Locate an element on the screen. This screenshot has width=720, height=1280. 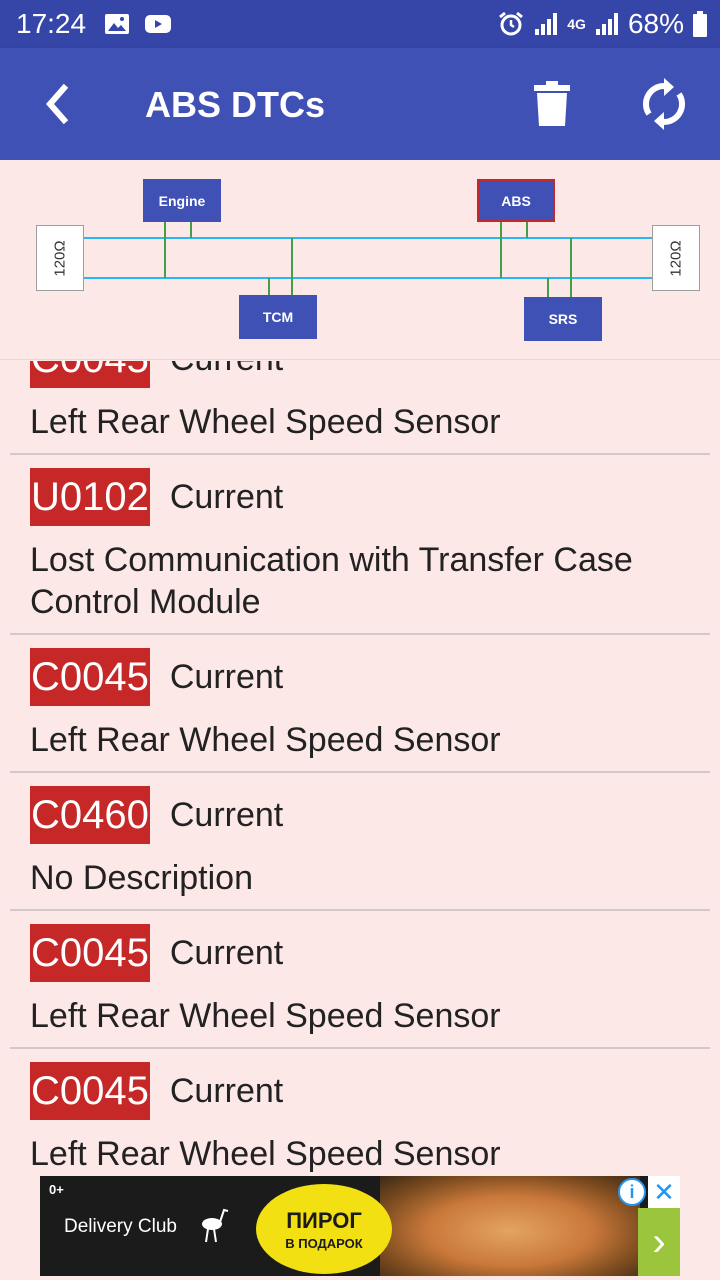
refresh-icon is located at coordinates (664, 104).